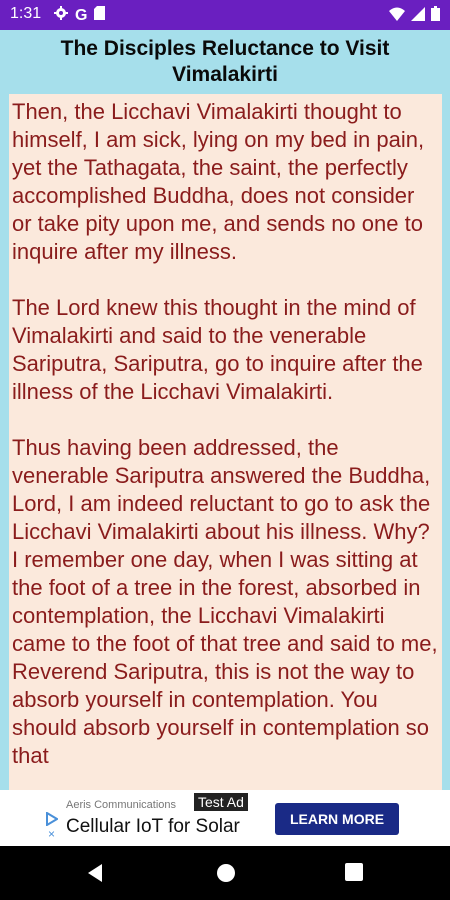 The width and height of the screenshot is (450, 900). I want to click on test-ad-badge: Test Ad, so click(221, 802).